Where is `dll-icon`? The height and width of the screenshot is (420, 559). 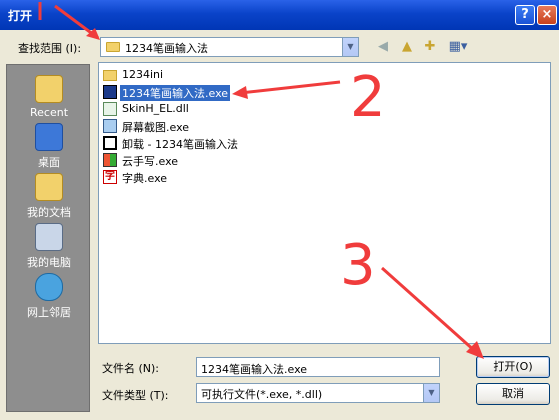 dll-icon is located at coordinates (110, 109).